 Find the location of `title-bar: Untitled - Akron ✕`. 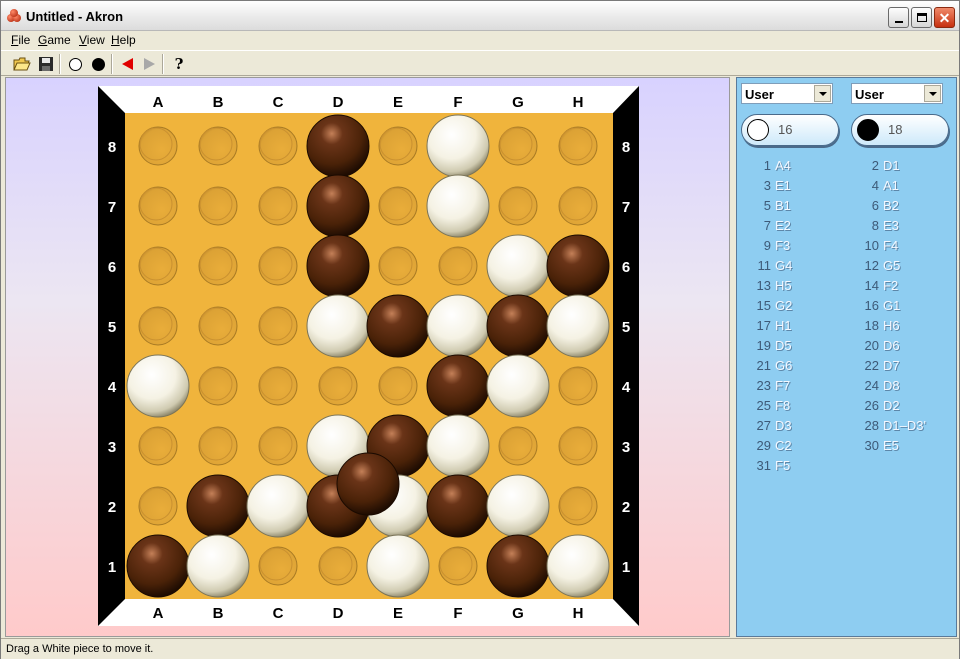

title-bar: Untitled - Akron ✕ is located at coordinates (480, 16).